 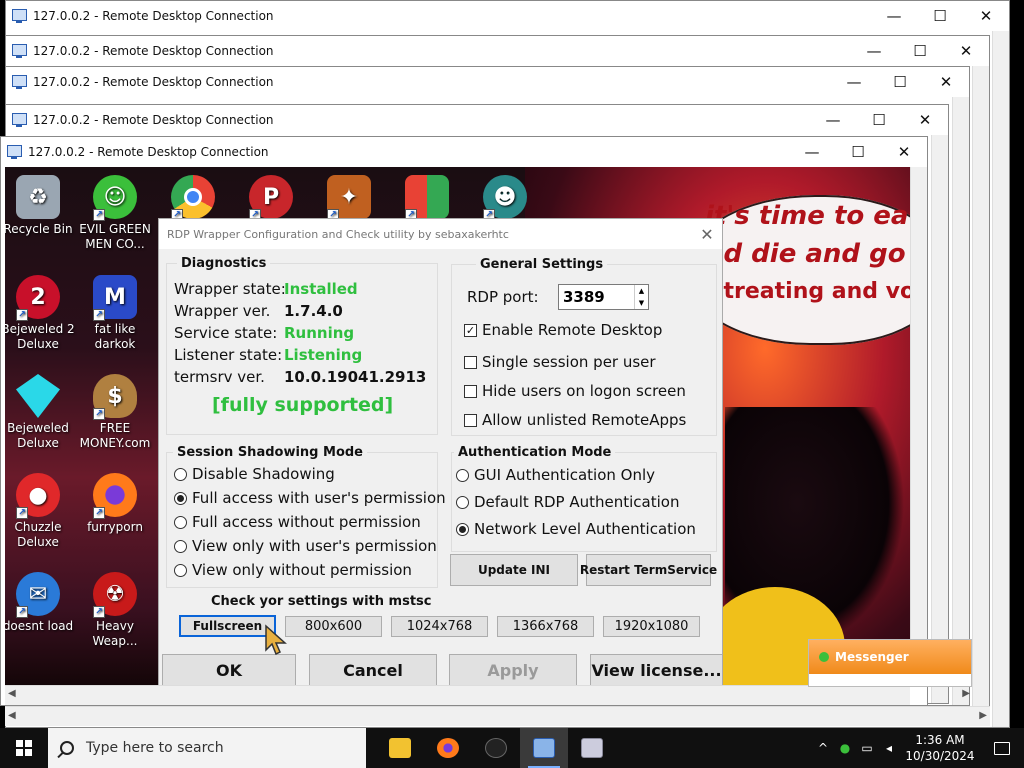 I want to click on desktop-icon-bejeweled: Bejeweled Deluxe, so click(x=41, y=412).